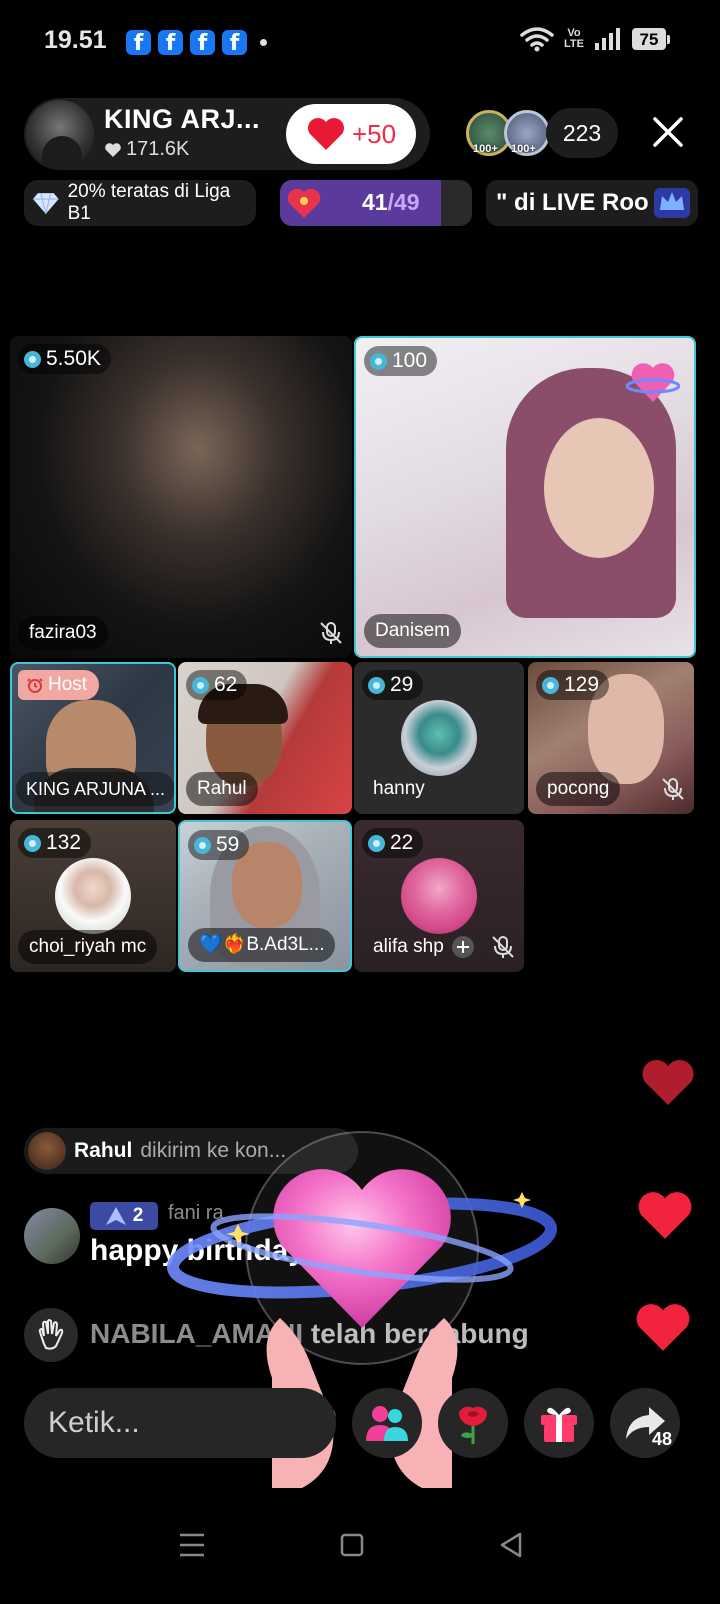 The image size is (720, 1604). I want to click on league-rank-badge: 20% teratas di Liga B1, so click(140, 203).